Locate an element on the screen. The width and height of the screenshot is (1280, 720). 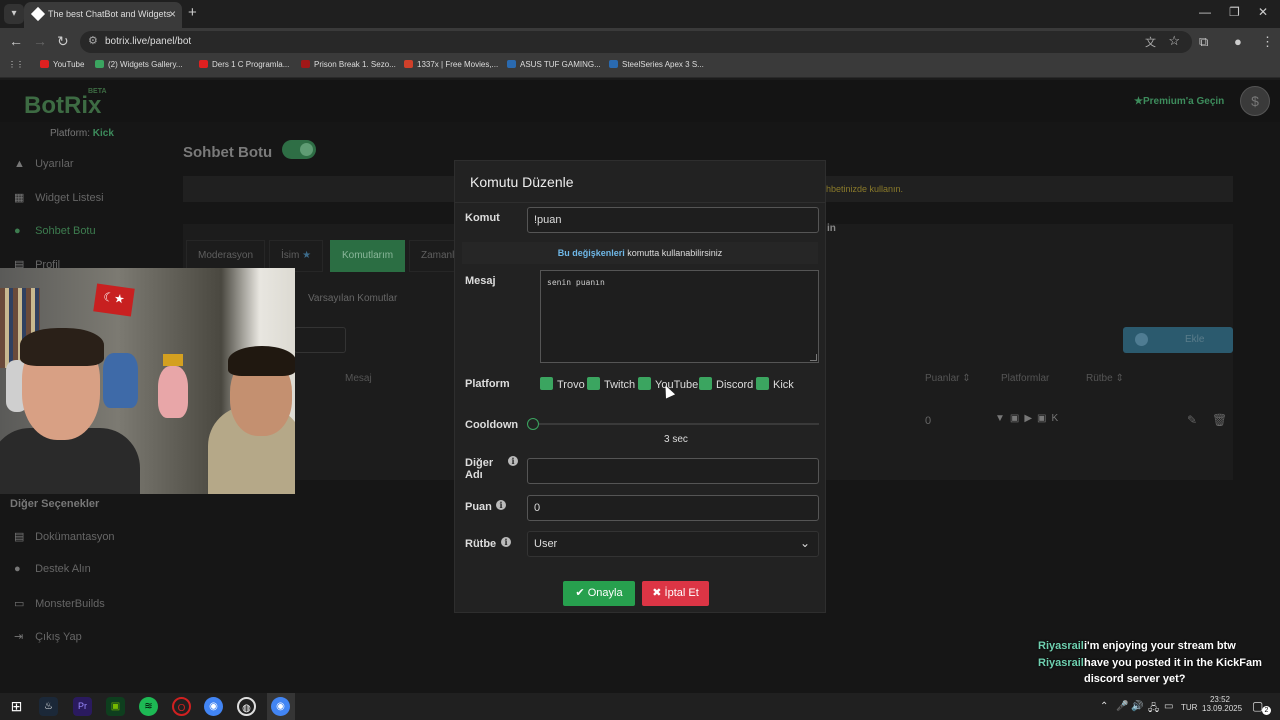
edit-icon: ✎ is located at coordinates (1192, 420).